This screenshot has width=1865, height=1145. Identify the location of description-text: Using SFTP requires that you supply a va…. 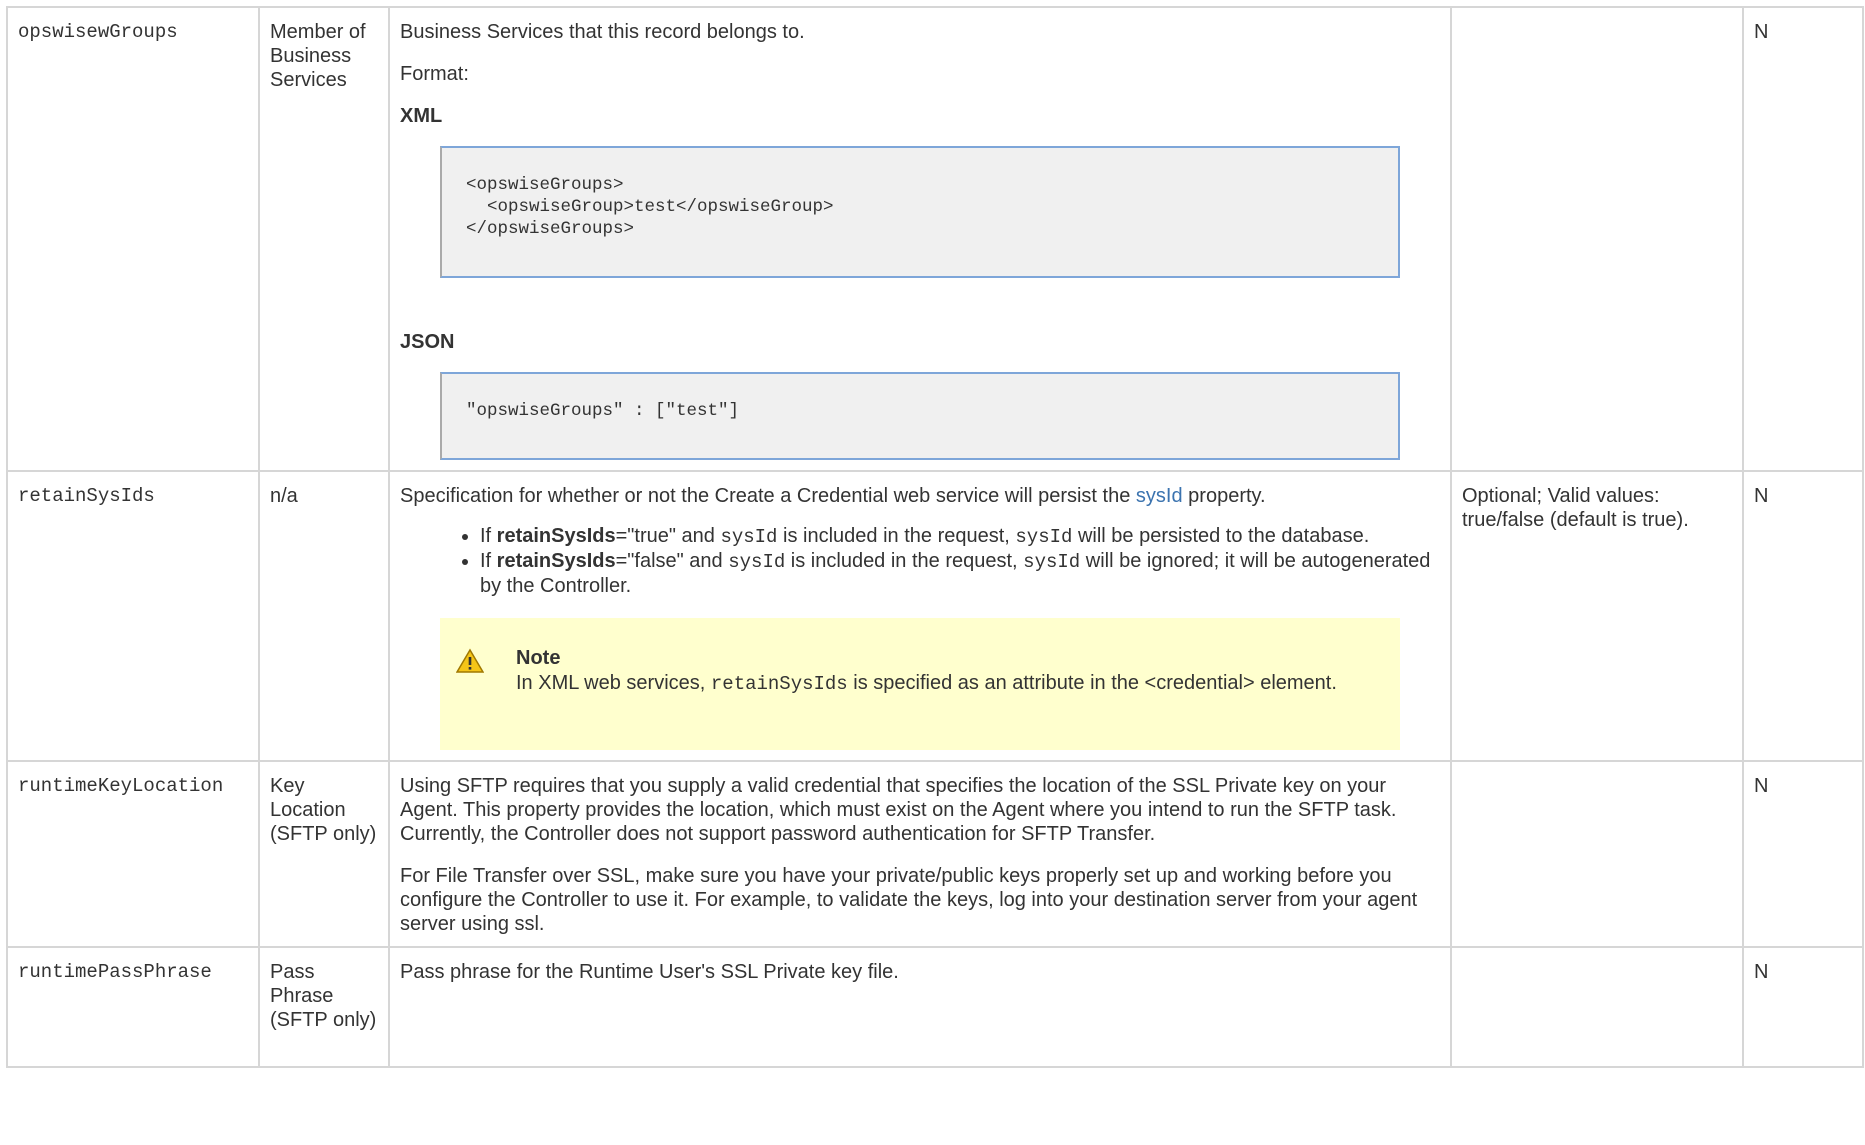
(898, 810).